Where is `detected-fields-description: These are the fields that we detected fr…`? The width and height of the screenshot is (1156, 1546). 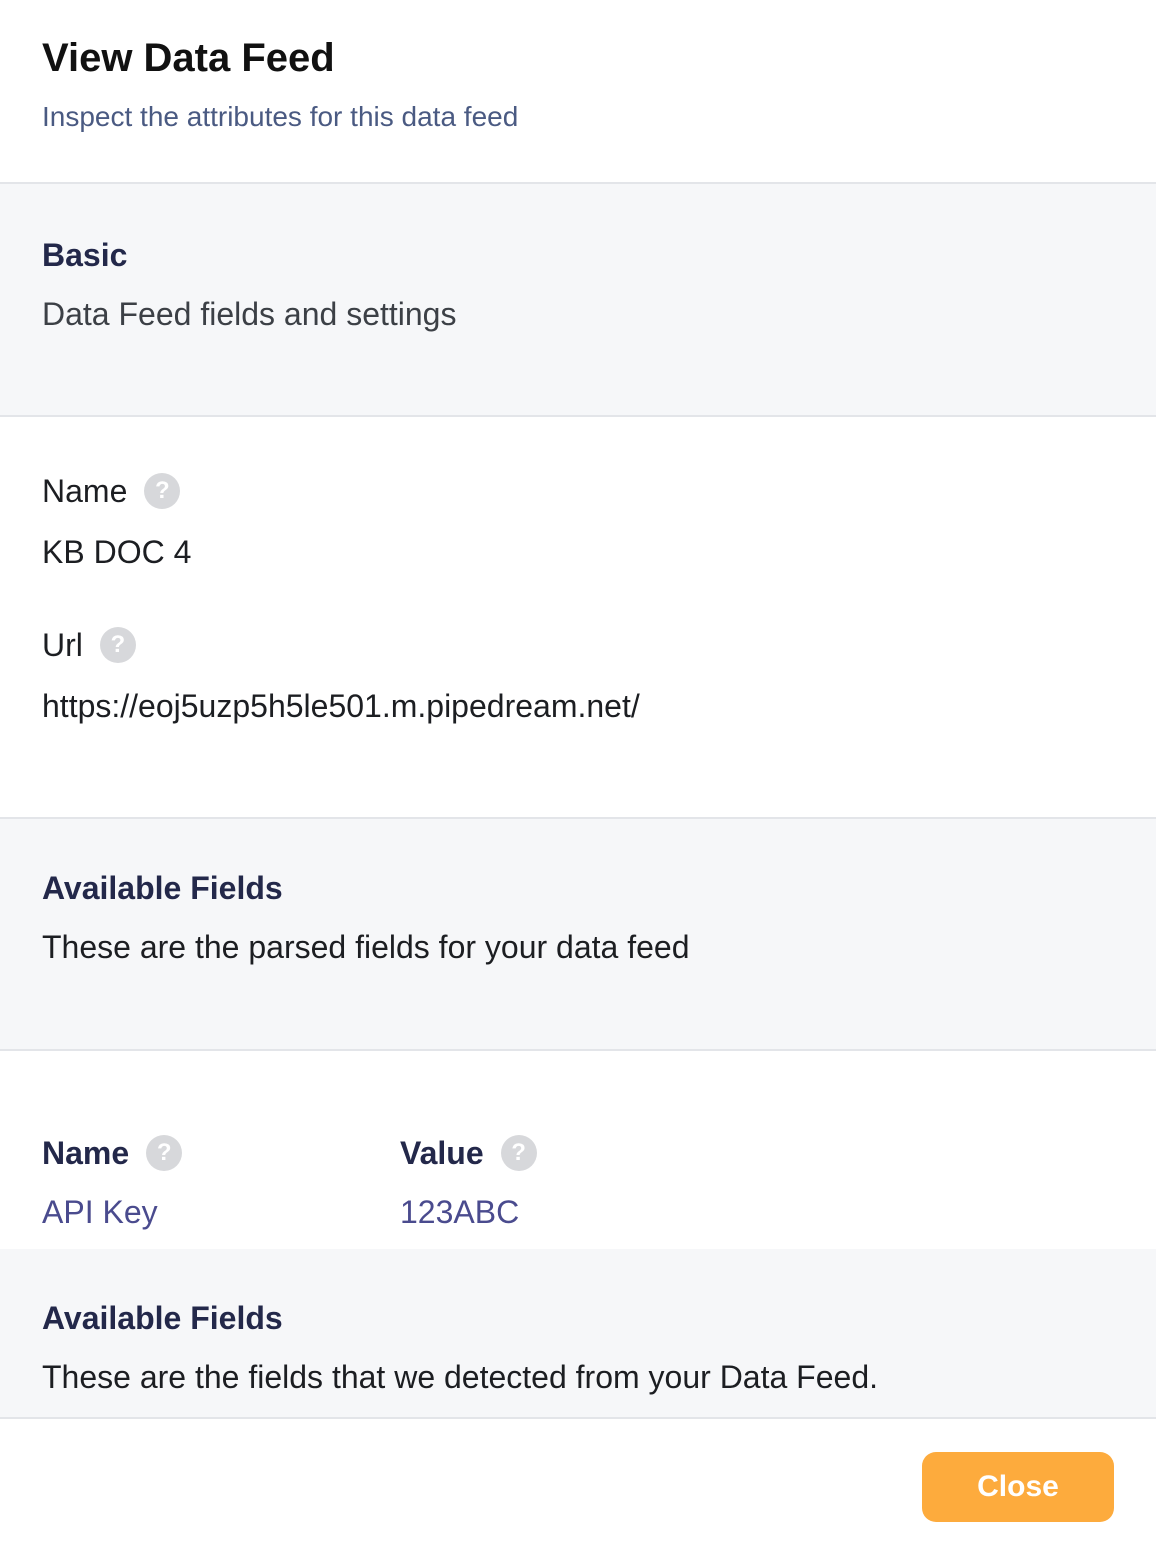 detected-fields-description: These are the fields that we detected fr… is located at coordinates (460, 1377).